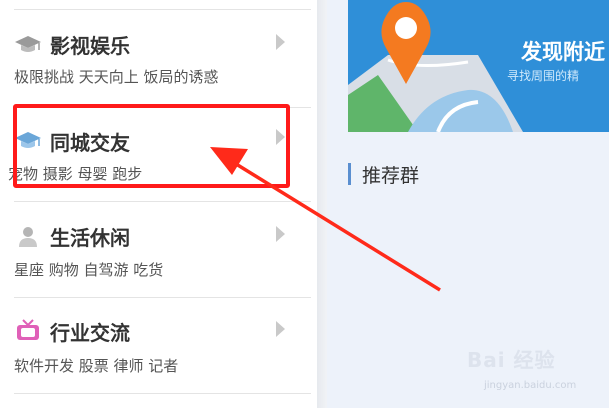  What do you see at coordinates (89, 270) in the screenshot?
I see `category-subtitle: 星座 购物 自驾游 吃货` at bounding box center [89, 270].